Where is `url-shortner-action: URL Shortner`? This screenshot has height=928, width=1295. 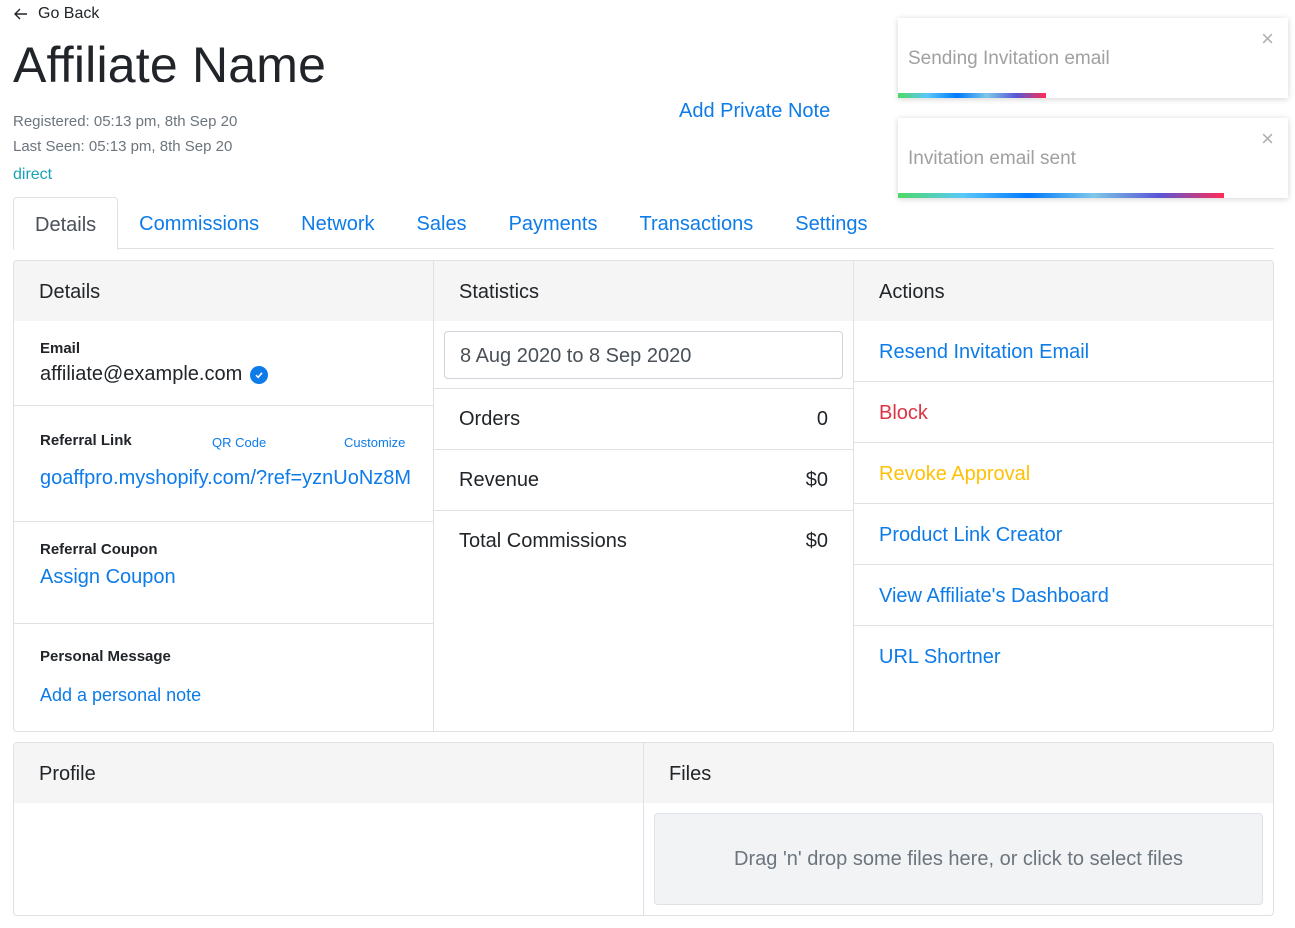
url-shortner-action: URL Shortner is located at coordinates (1063, 656).